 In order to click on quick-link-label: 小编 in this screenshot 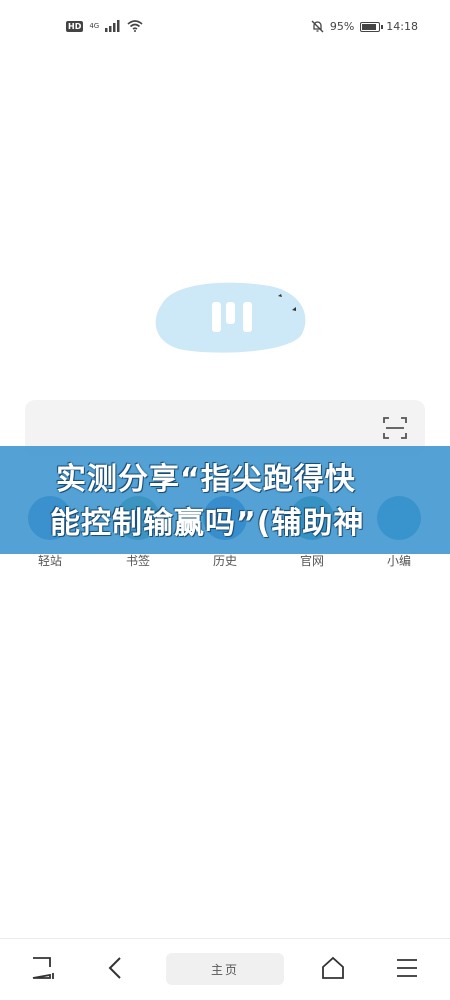, I will do `click(398, 561)`.